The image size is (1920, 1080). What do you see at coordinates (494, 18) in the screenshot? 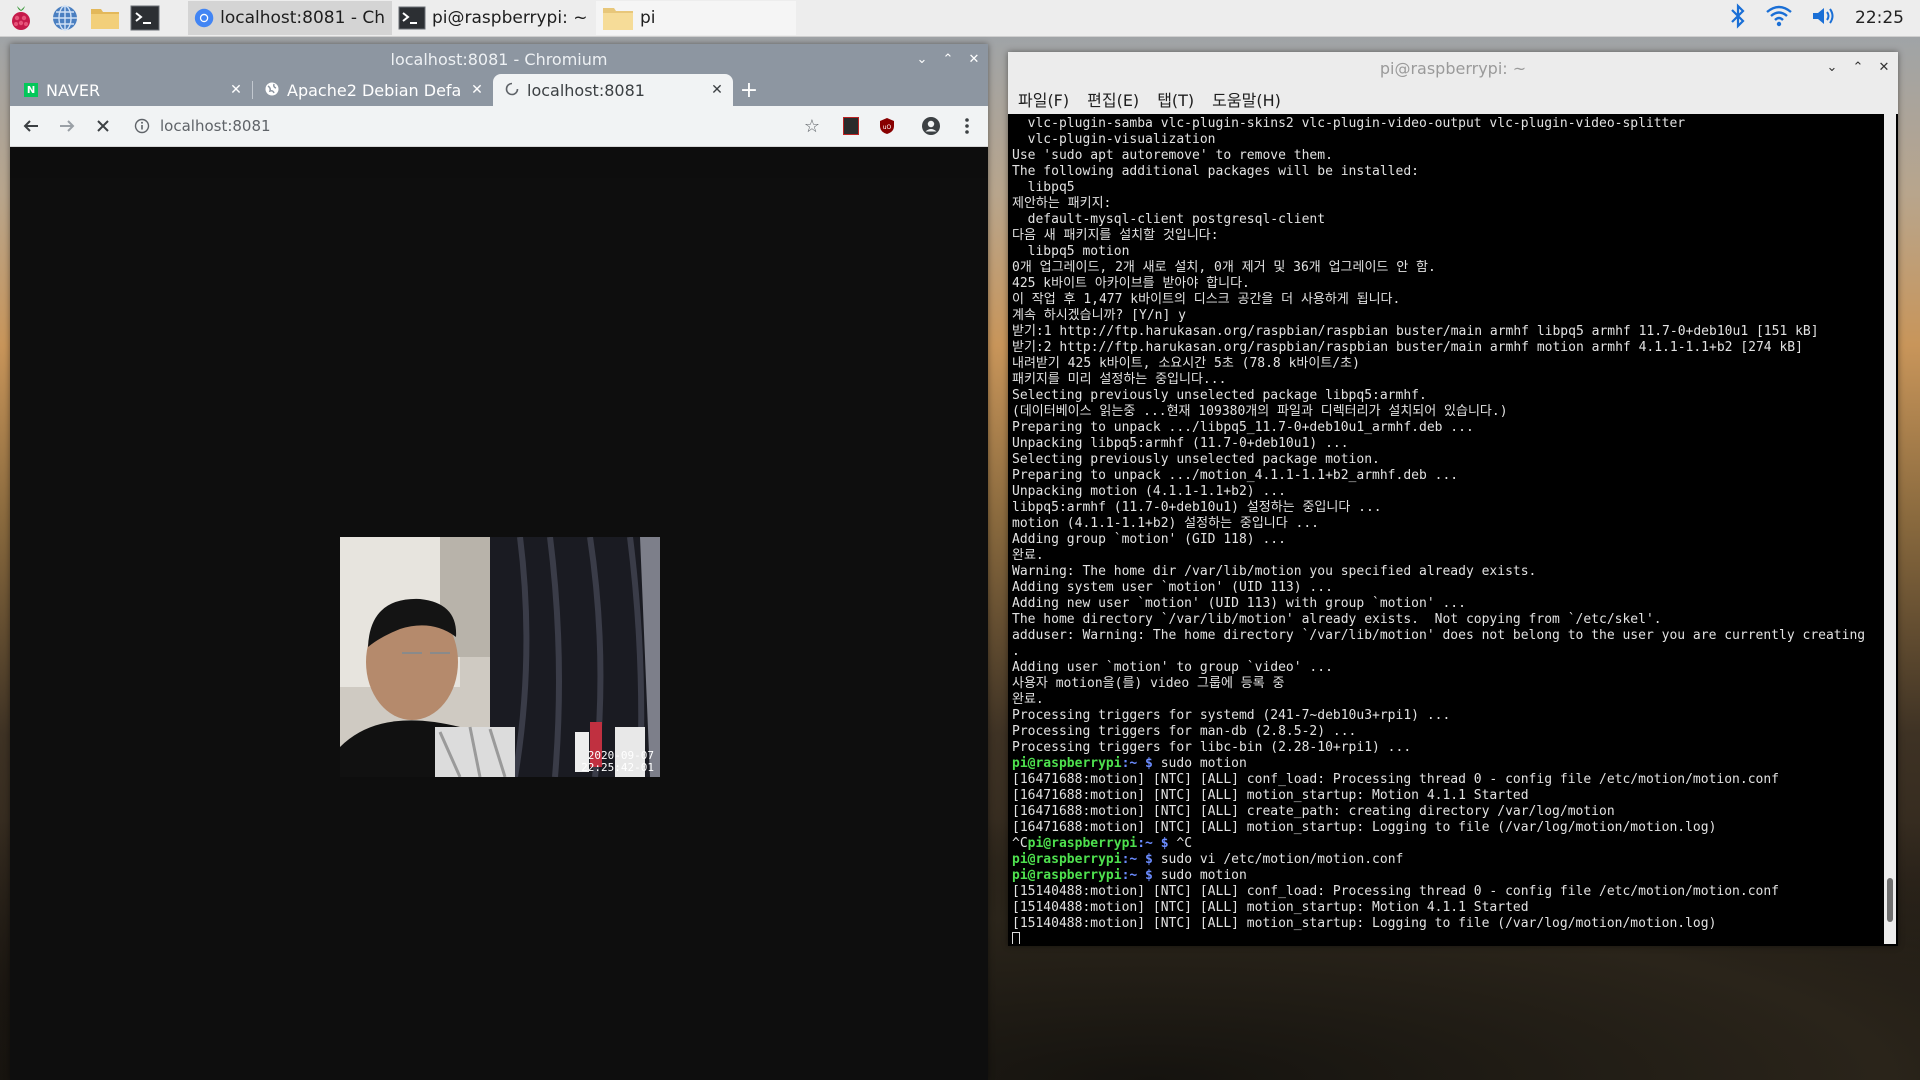
I see `taskbar-task-terminal: pi@raspberrypi: ~` at bounding box center [494, 18].